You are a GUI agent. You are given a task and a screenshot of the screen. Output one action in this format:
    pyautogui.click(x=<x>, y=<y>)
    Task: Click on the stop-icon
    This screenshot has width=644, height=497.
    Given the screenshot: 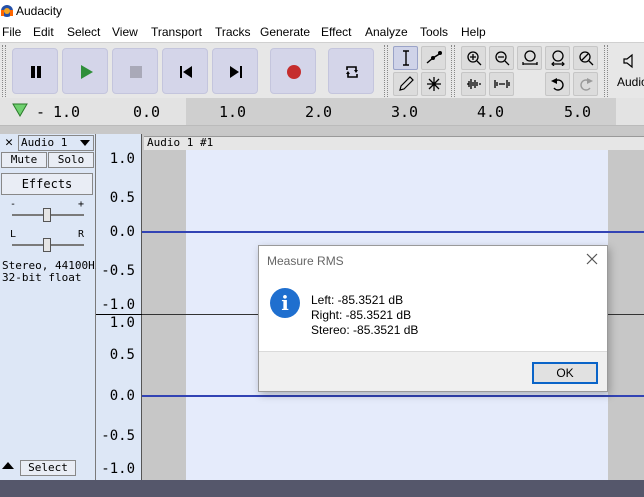 What is the action you would take?
    pyautogui.click(x=136, y=72)
    